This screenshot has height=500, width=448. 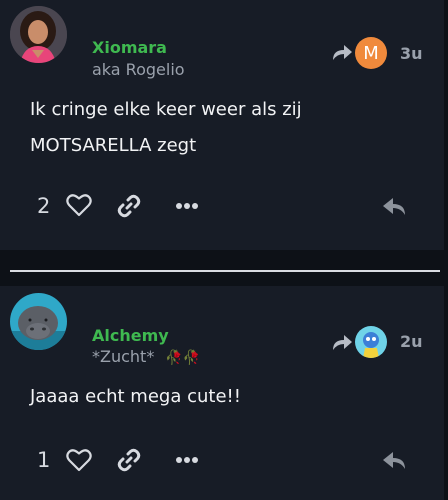 I want to click on user-subtitle-text: *Zucht*, so click(x=123, y=356).